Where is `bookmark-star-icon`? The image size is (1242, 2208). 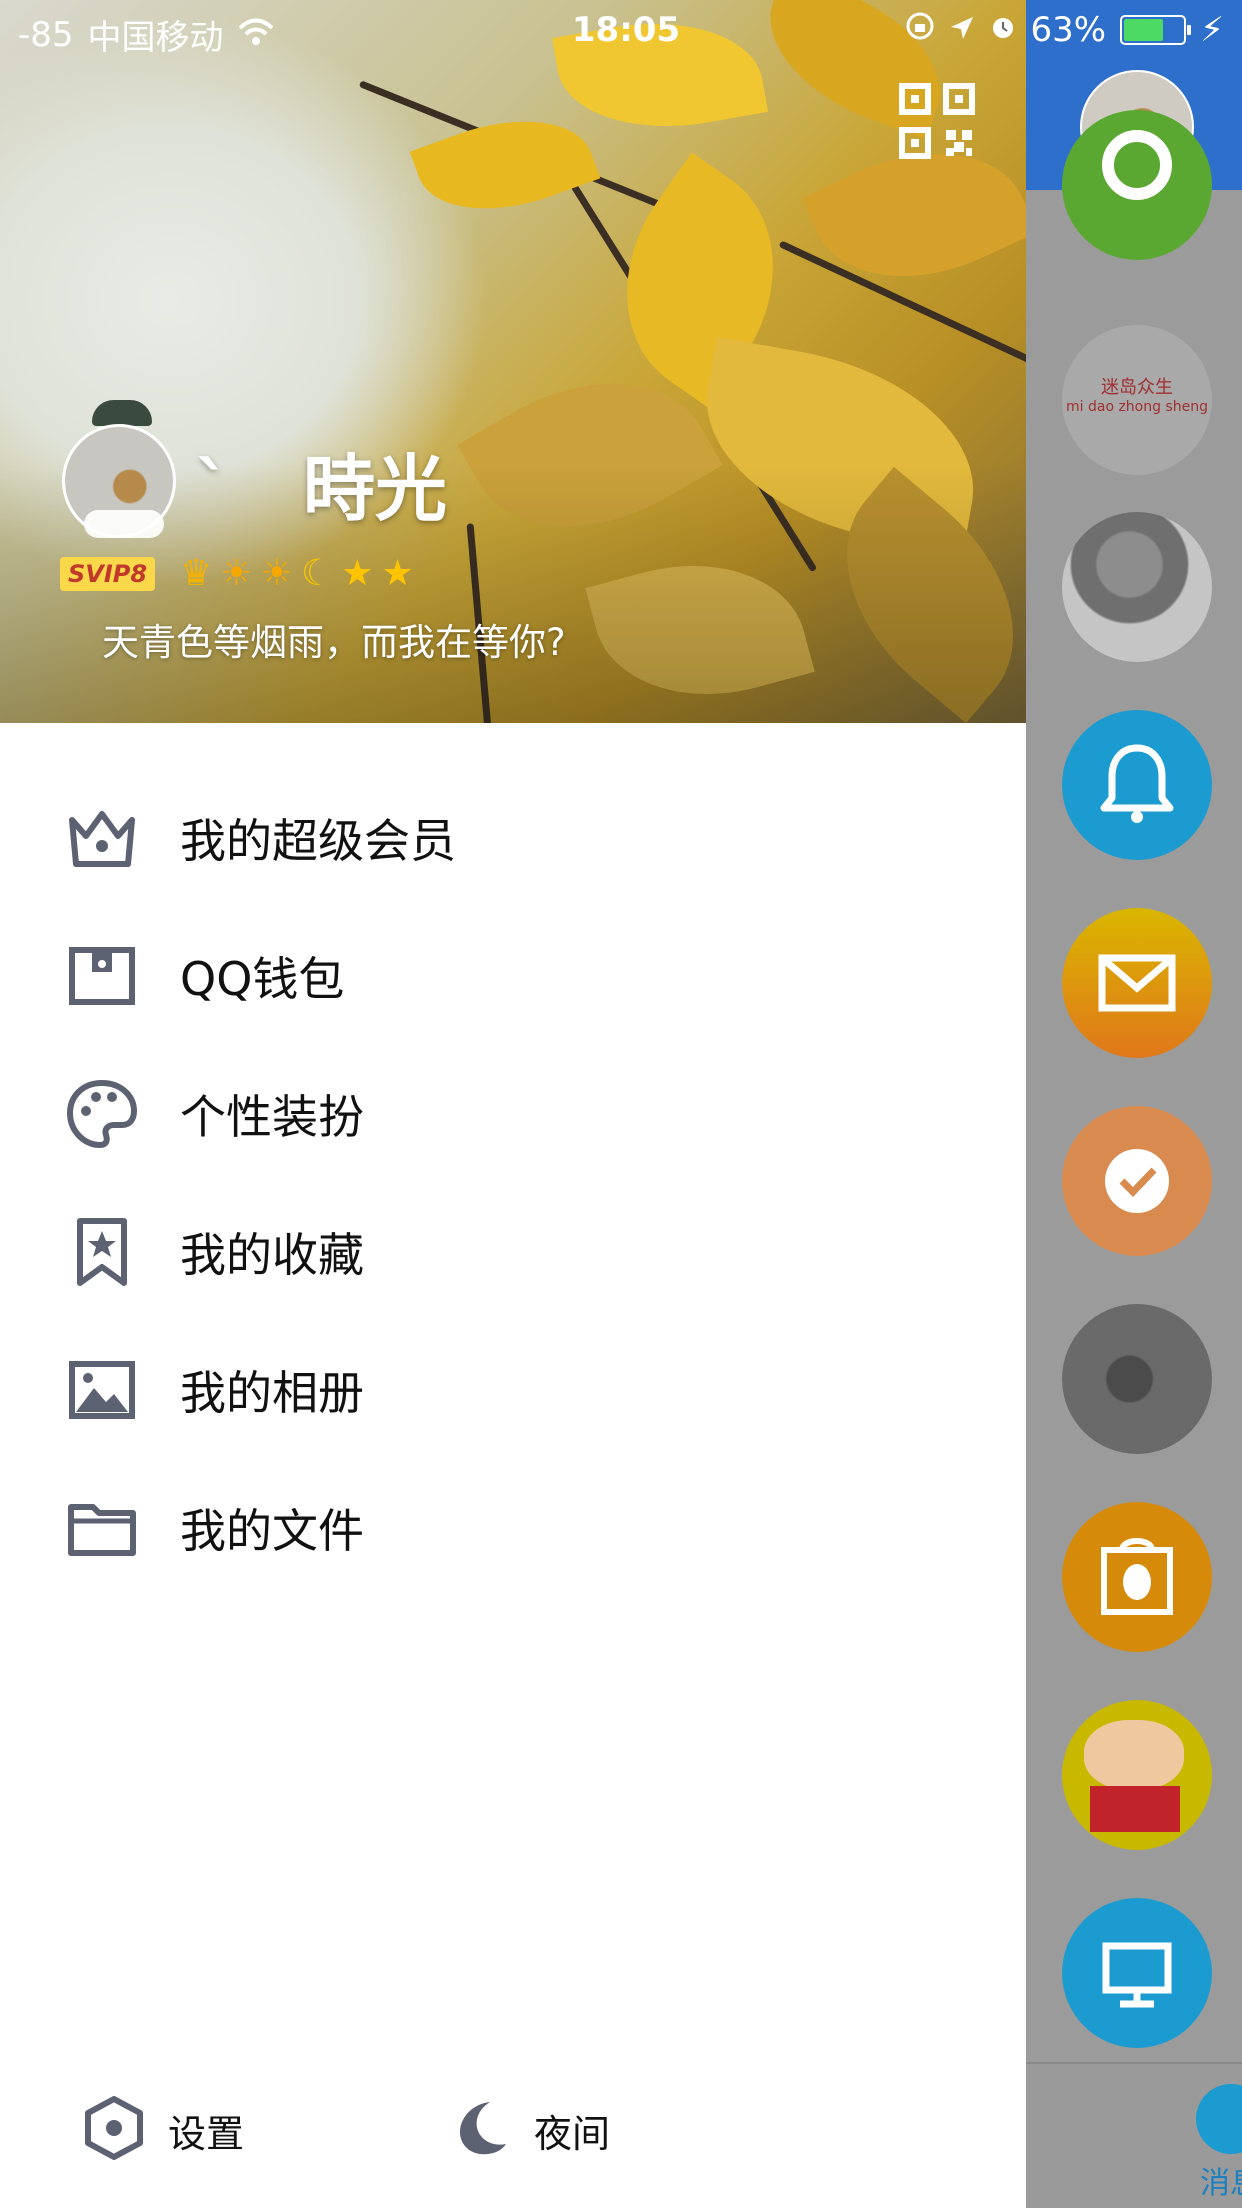 bookmark-star-icon is located at coordinates (102, 1252).